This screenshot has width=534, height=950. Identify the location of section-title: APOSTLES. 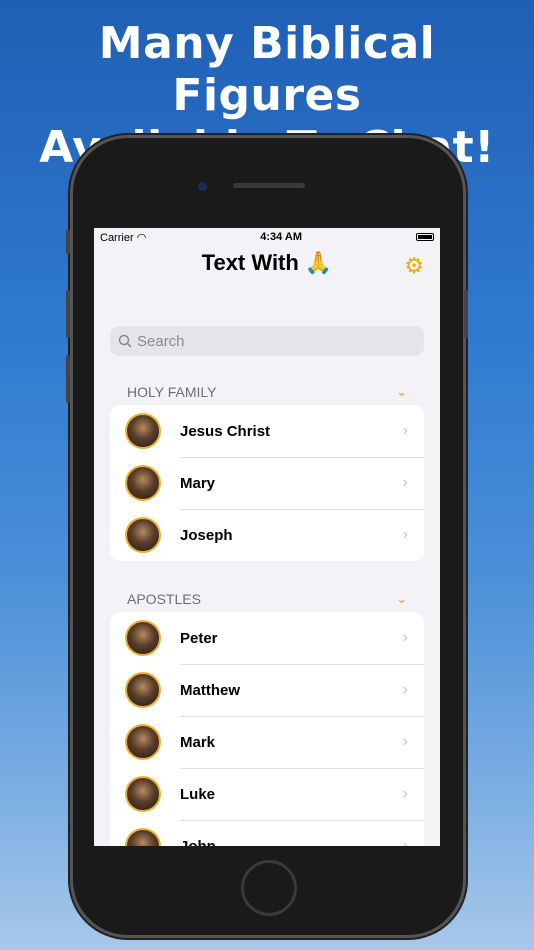
(164, 599).